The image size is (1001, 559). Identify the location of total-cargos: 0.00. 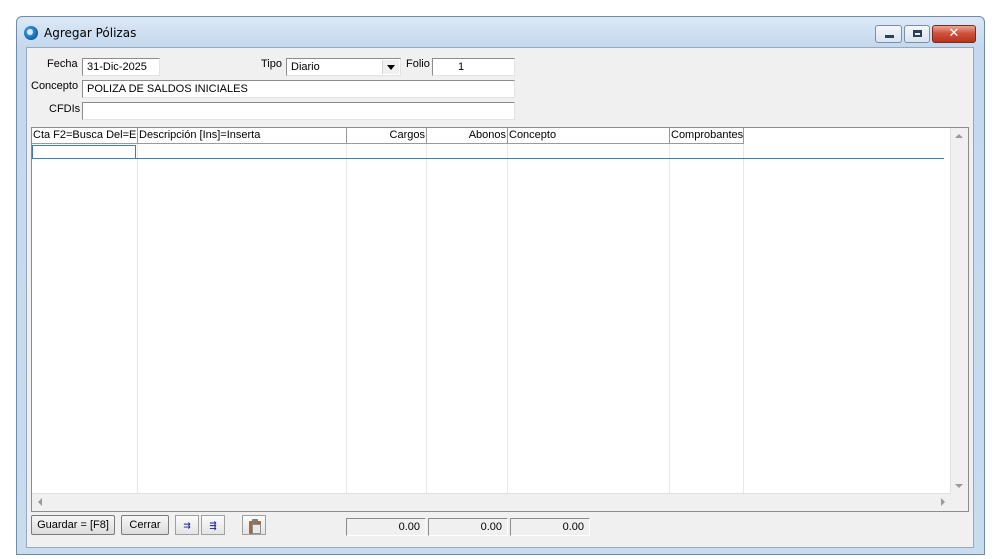
(386, 527).